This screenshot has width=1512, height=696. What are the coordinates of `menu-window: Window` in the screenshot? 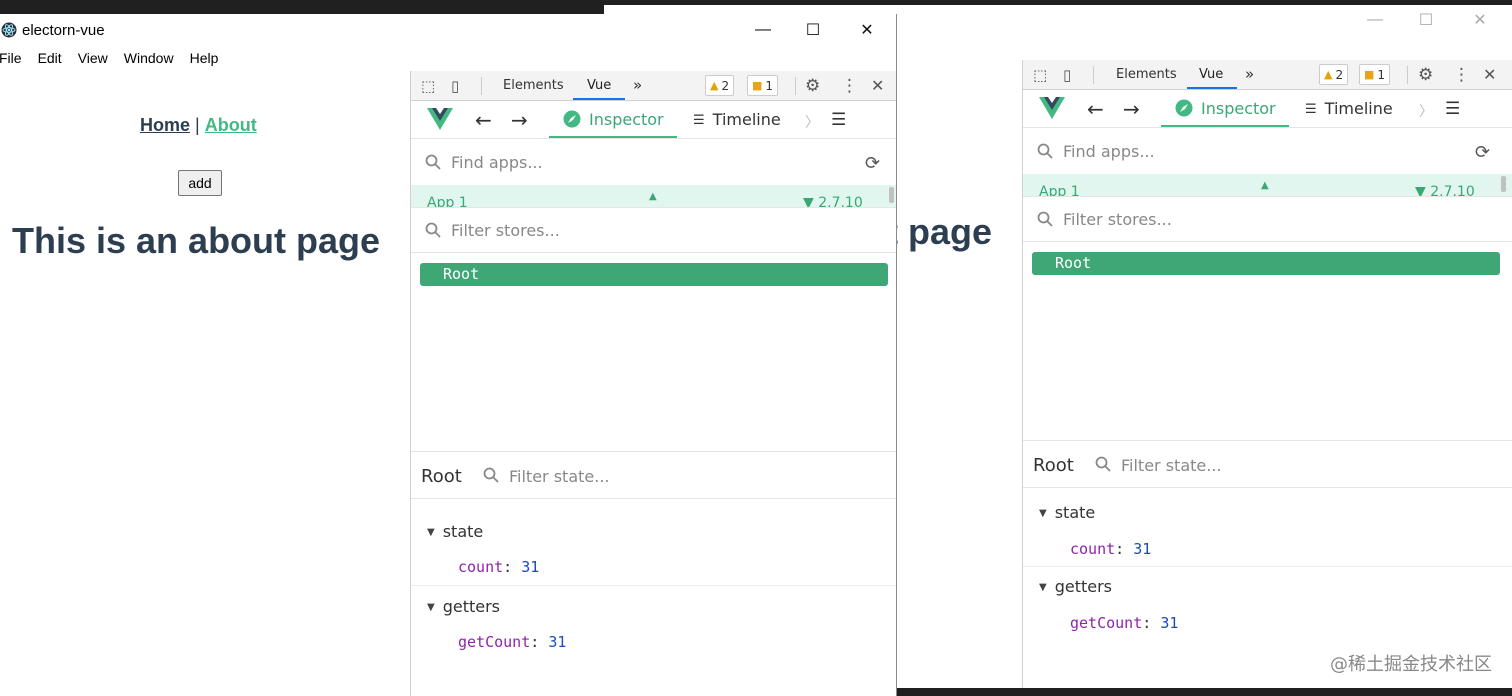 It's located at (149, 60).